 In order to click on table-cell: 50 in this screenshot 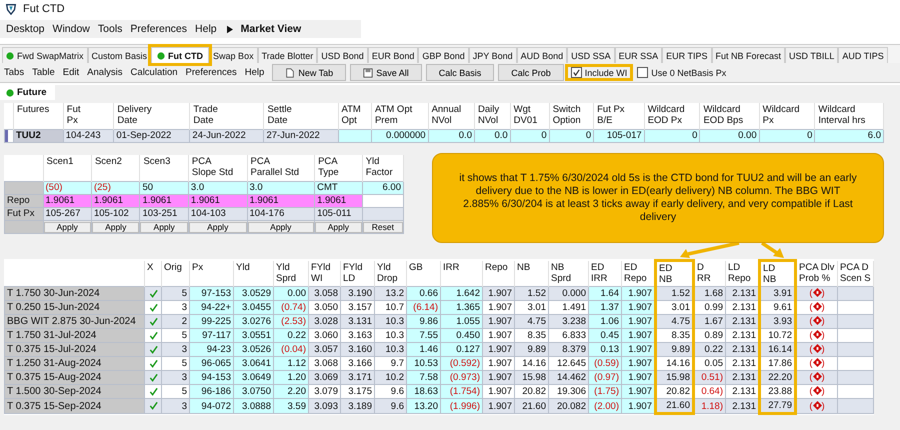, I will do `click(164, 188)`.